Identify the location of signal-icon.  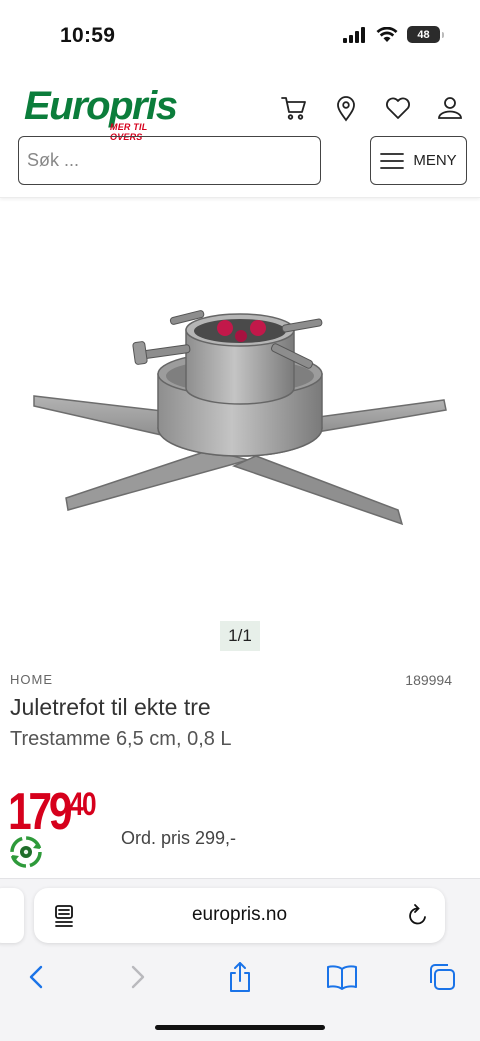
(354, 34).